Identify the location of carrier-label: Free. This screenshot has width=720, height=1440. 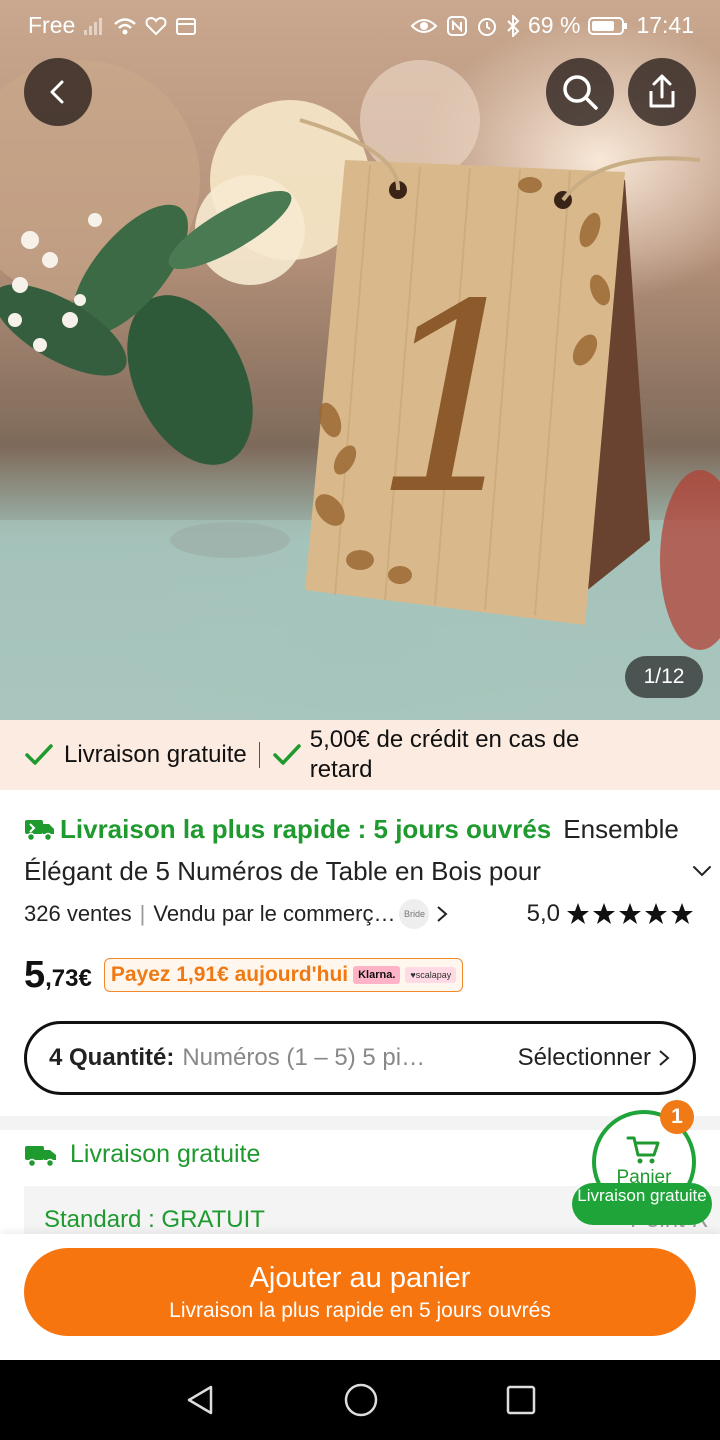
(52, 25).